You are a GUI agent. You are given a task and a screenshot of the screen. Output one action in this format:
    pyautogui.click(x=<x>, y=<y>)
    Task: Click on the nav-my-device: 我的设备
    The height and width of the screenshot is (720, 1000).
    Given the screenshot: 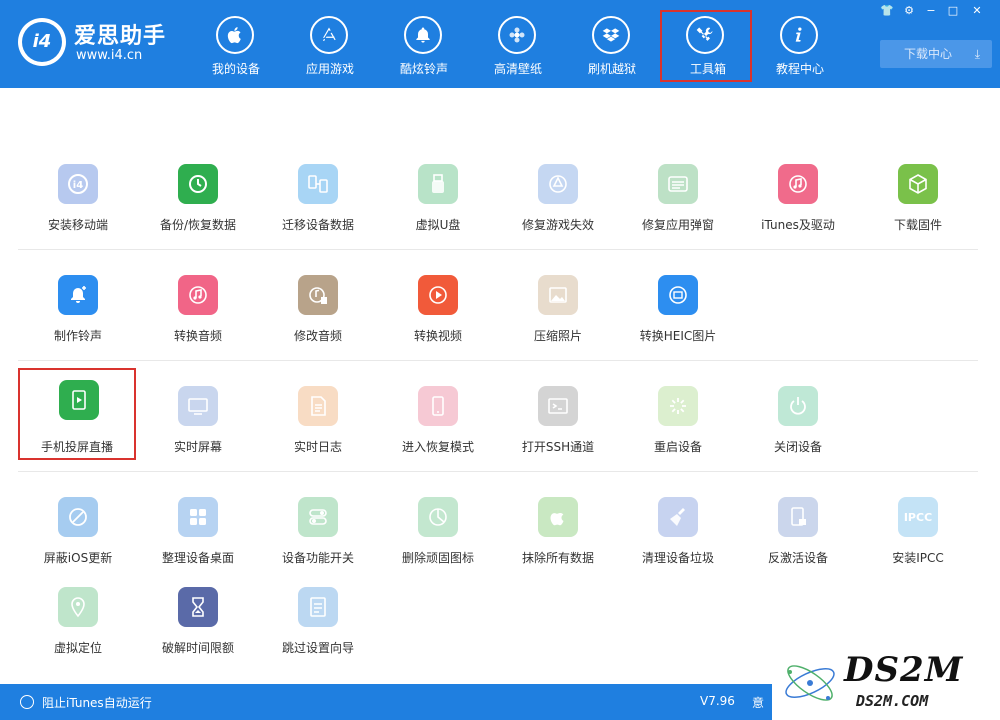 What is the action you would take?
    pyautogui.click(x=236, y=46)
    